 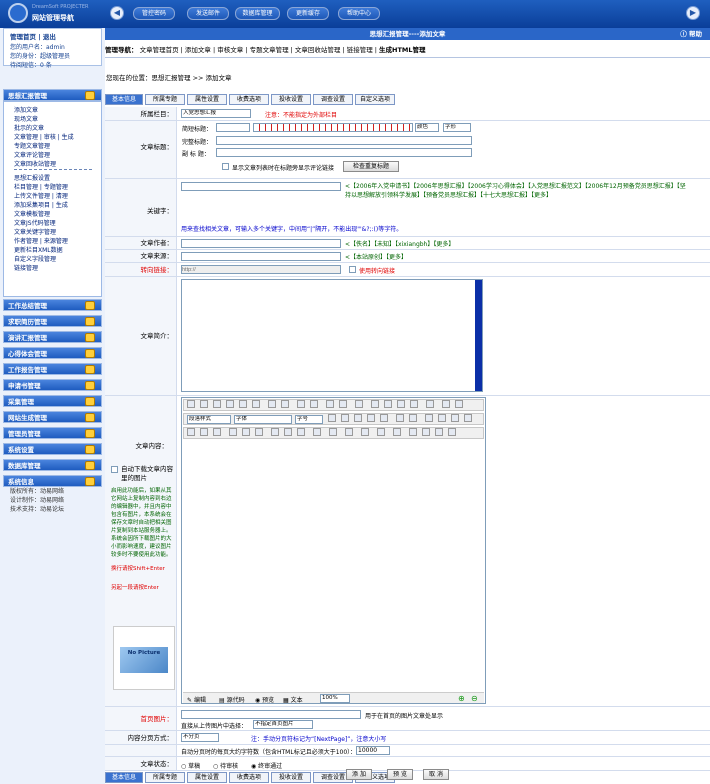 I want to click on category-experience: 心得体会管理, so click(x=52, y=353).